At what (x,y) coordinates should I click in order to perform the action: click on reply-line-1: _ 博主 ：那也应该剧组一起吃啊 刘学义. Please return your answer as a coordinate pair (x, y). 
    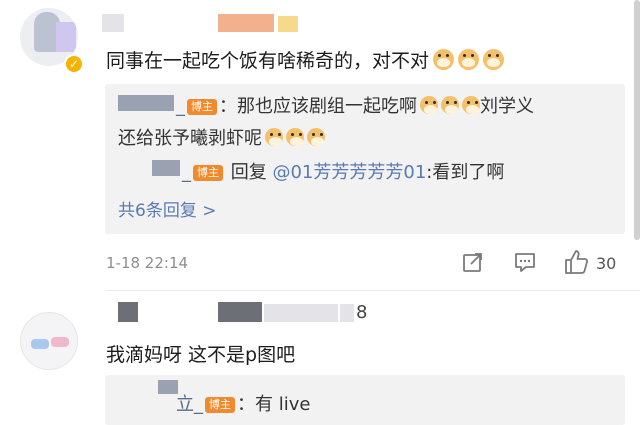
    Looking at the image, I should click on (355, 105).